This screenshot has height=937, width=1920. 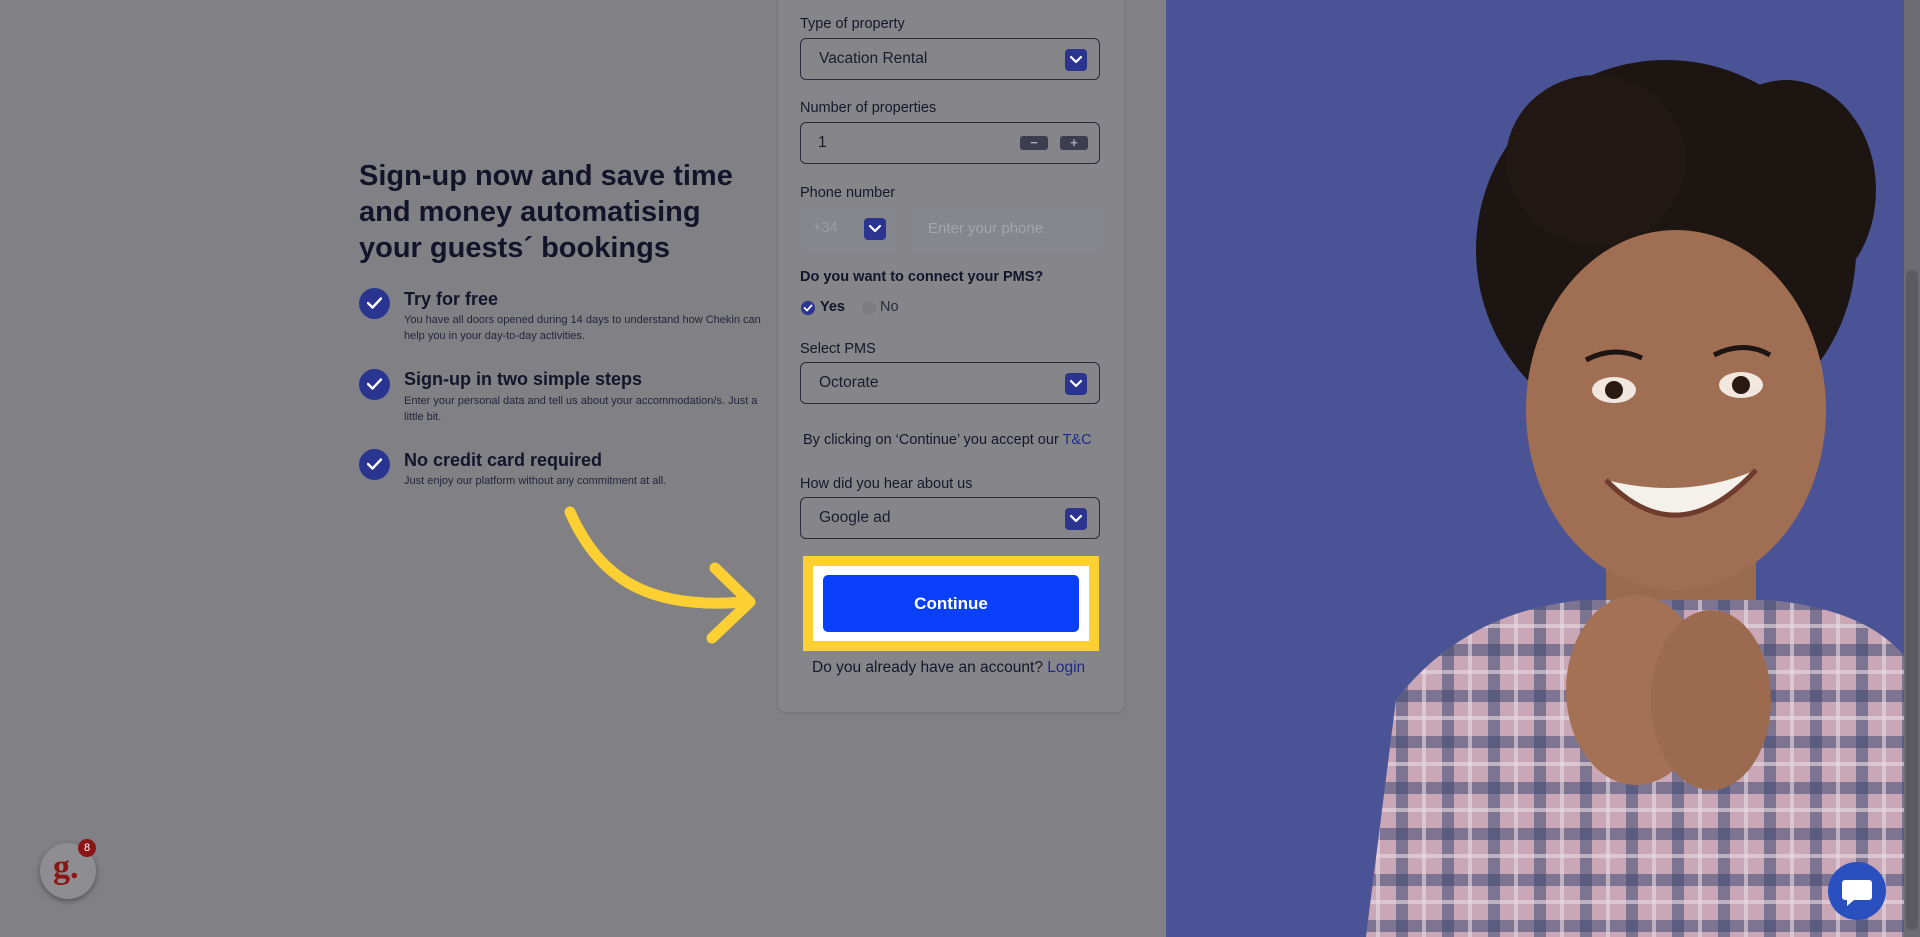 What do you see at coordinates (855, 517) in the screenshot?
I see `hear-about-value: Google ad` at bounding box center [855, 517].